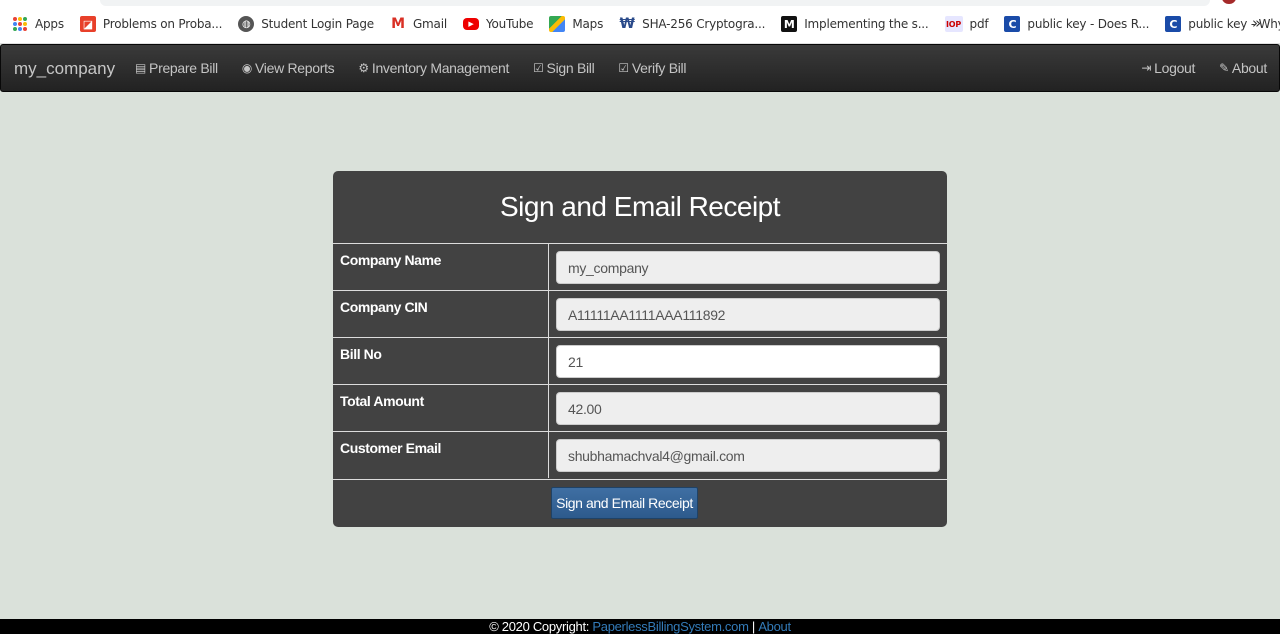  I want to click on nav-label: Prepare Bill, so click(183, 68).